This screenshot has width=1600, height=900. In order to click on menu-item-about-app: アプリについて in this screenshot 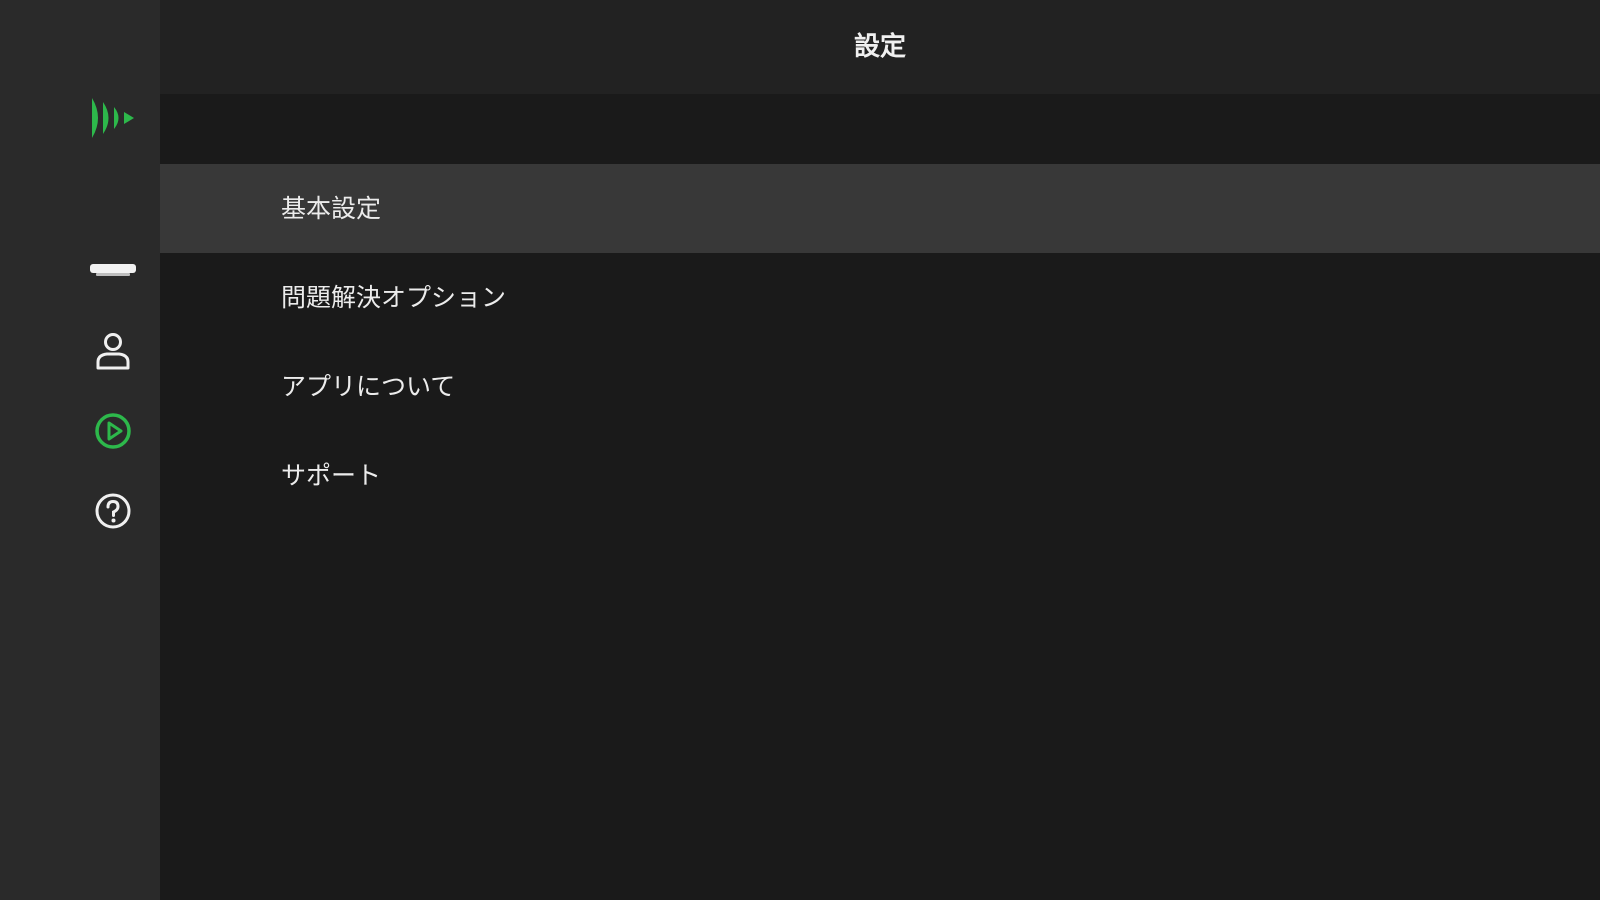, I will do `click(880, 386)`.